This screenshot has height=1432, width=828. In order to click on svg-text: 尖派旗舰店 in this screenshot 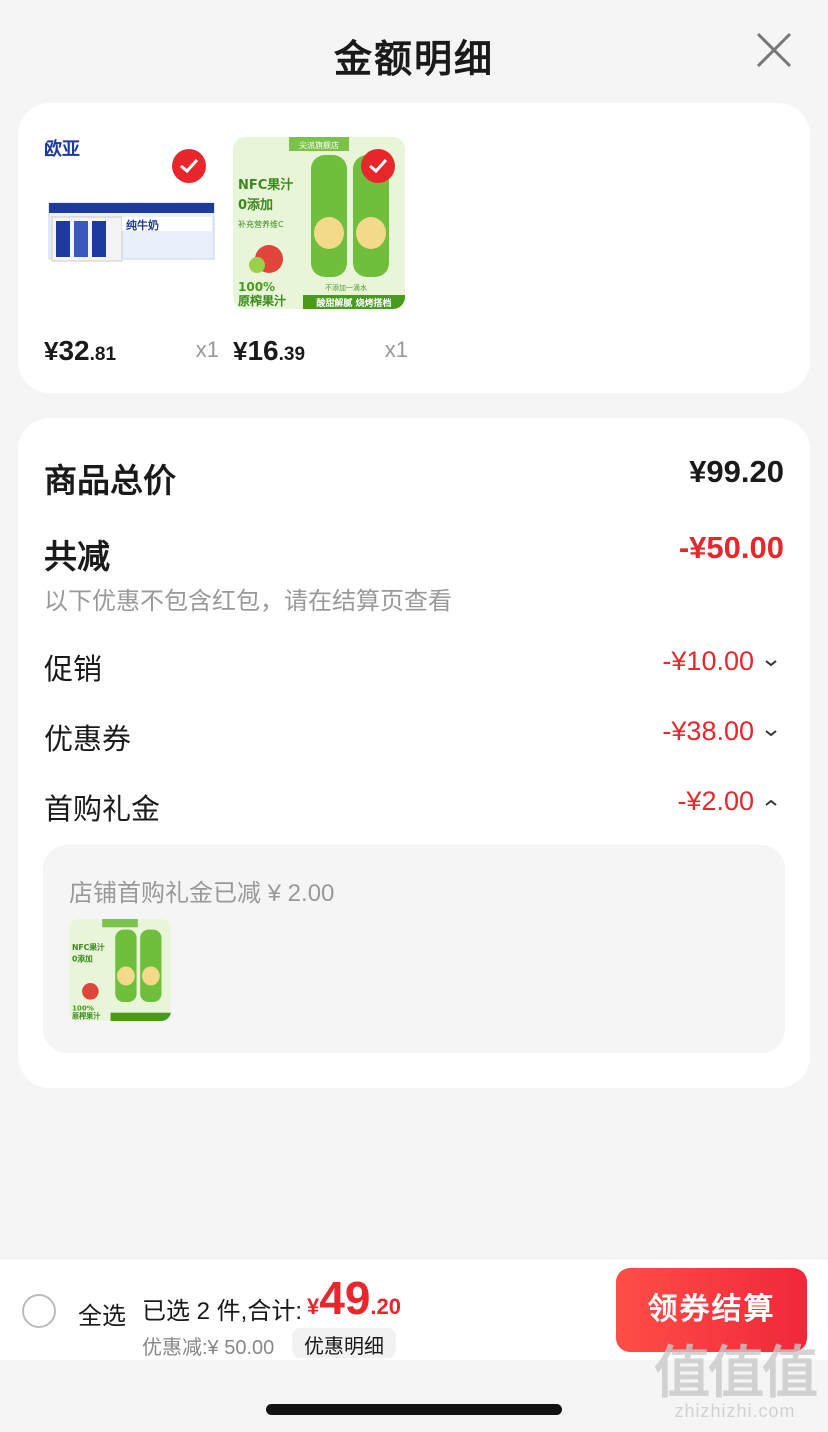, I will do `click(319, 145)`.